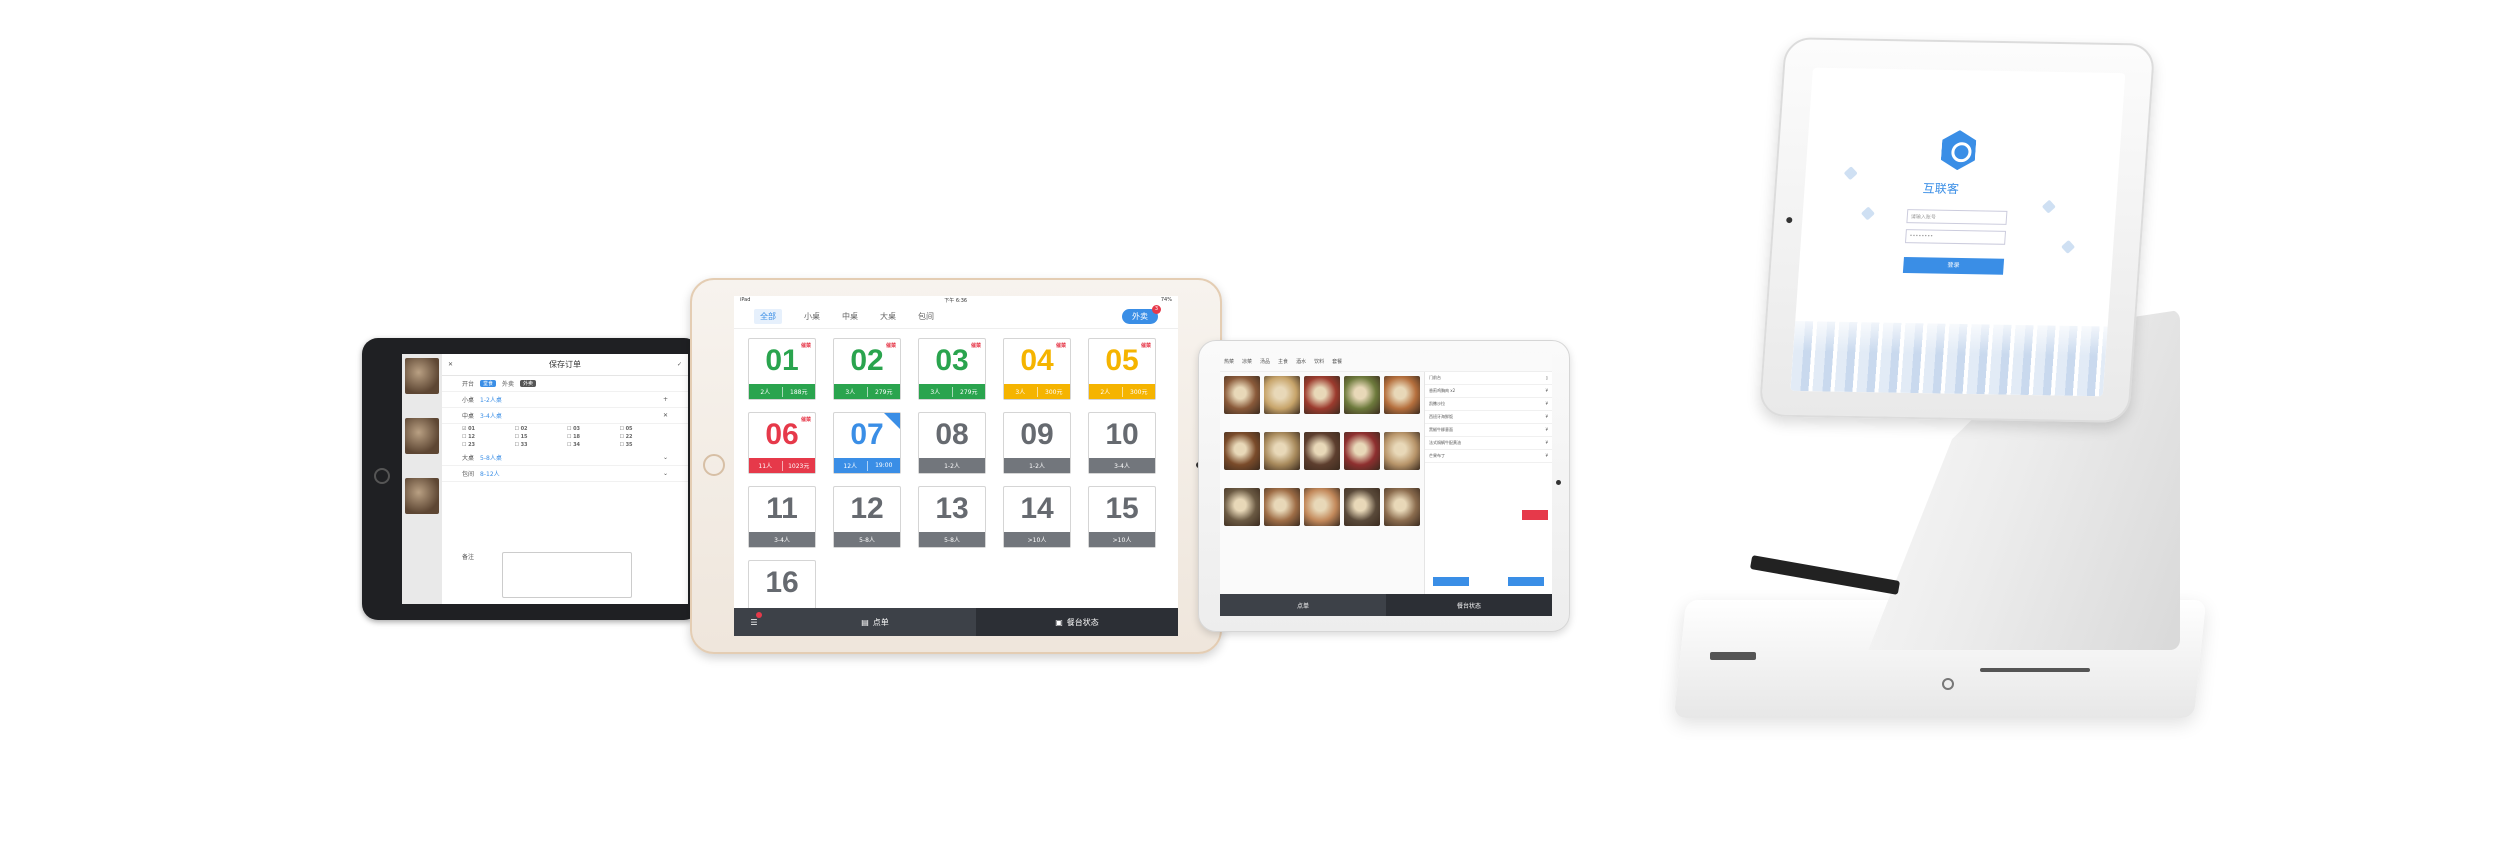 This screenshot has height=860, width=2500. Describe the element at coordinates (1037, 369) in the screenshot. I see `table-card: 催菜 04 3人 300元` at that location.